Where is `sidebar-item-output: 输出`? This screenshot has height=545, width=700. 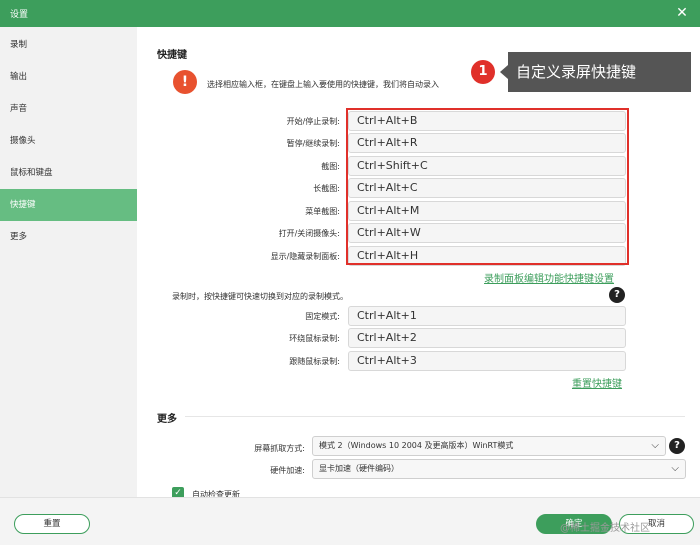
sidebar-item-output: 输出 is located at coordinates (68, 77).